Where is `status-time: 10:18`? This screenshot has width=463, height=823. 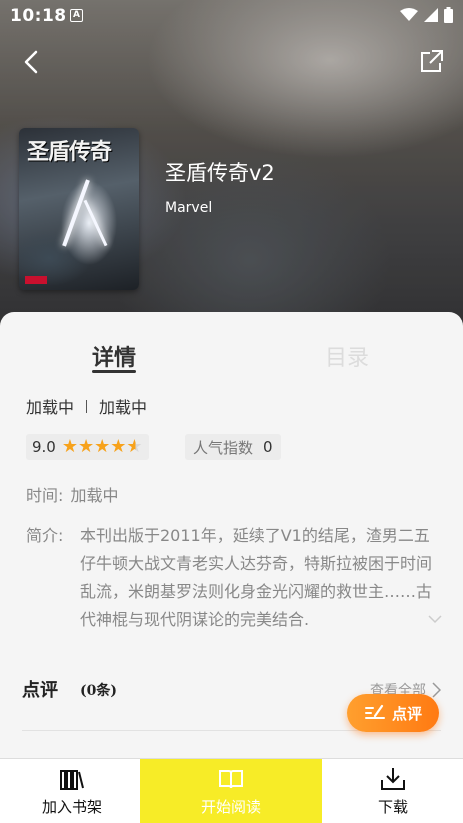
status-time: 10:18 is located at coordinates (38, 16).